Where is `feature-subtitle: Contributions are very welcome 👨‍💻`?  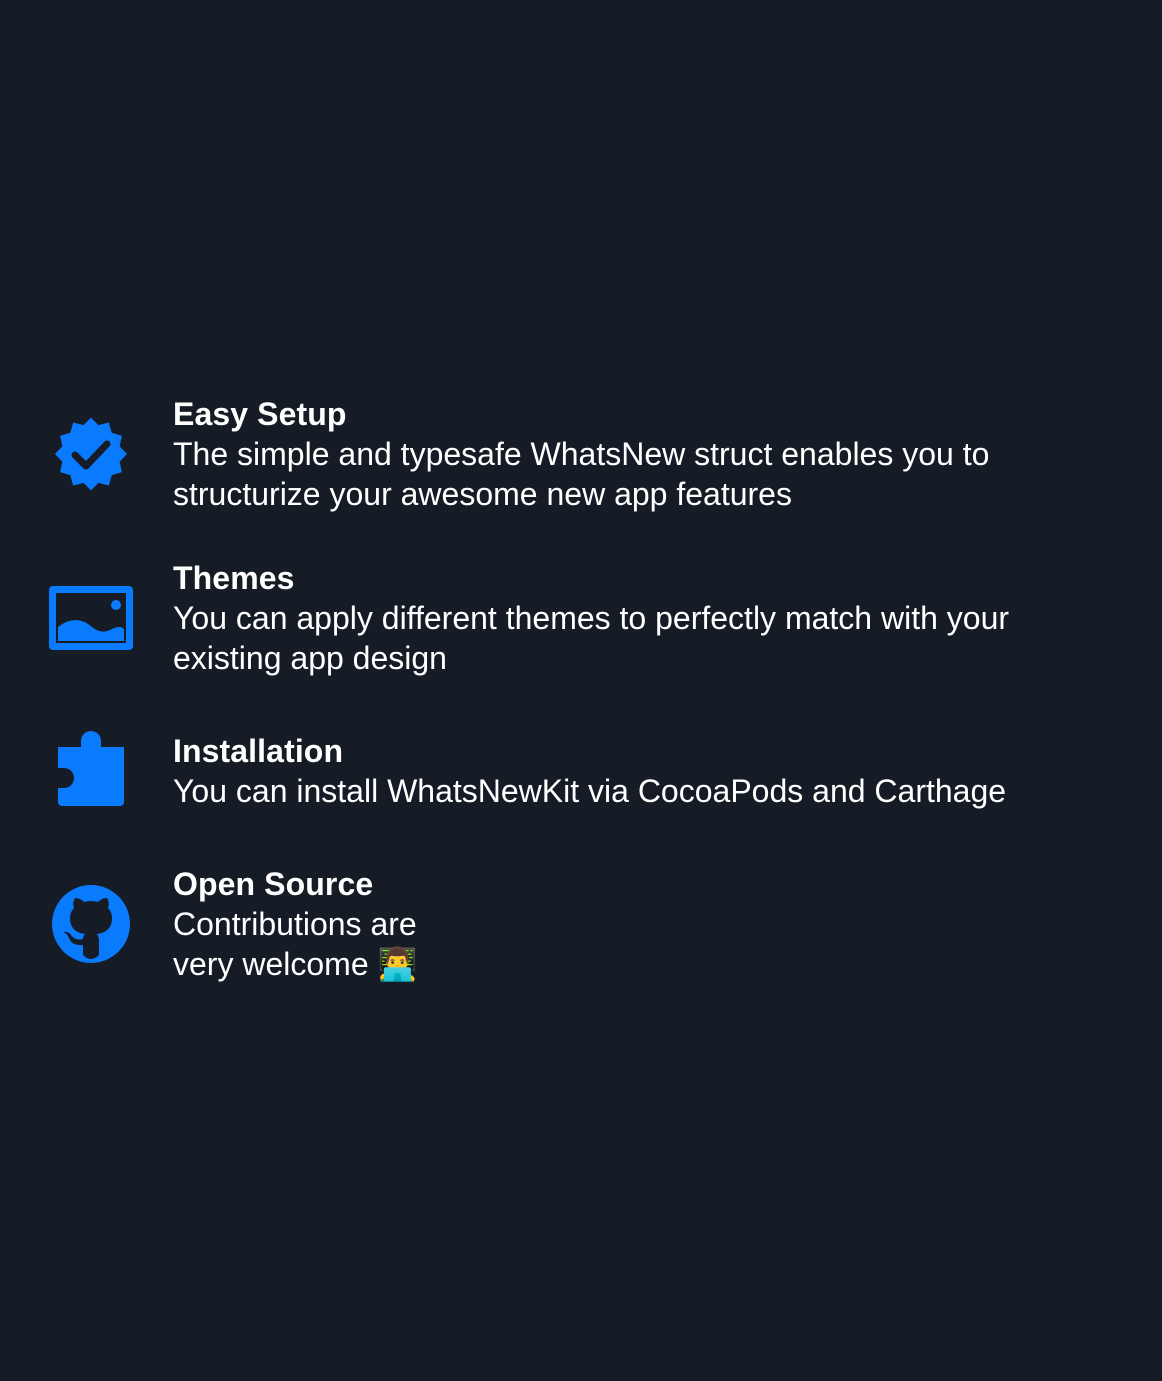
feature-subtitle: Contributions are very welcome 👨‍💻 is located at coordinates (295, 944).